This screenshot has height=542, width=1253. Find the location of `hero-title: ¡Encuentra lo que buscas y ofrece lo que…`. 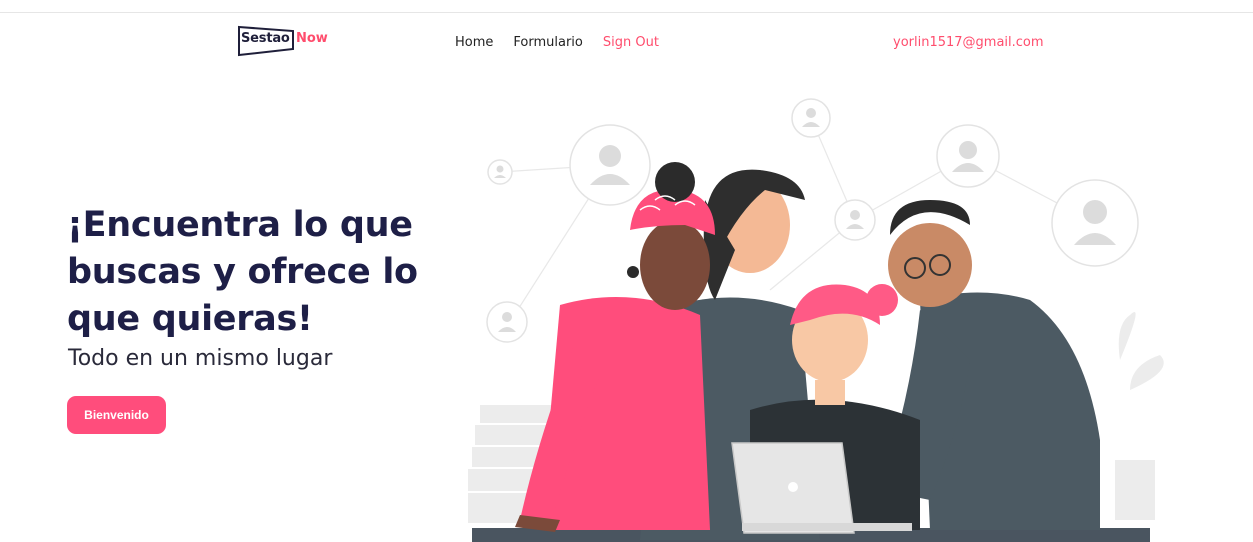

hero-title: ¡Encuentra lo que buscas y ofrece lo que… is located at coordinates (242, 272).